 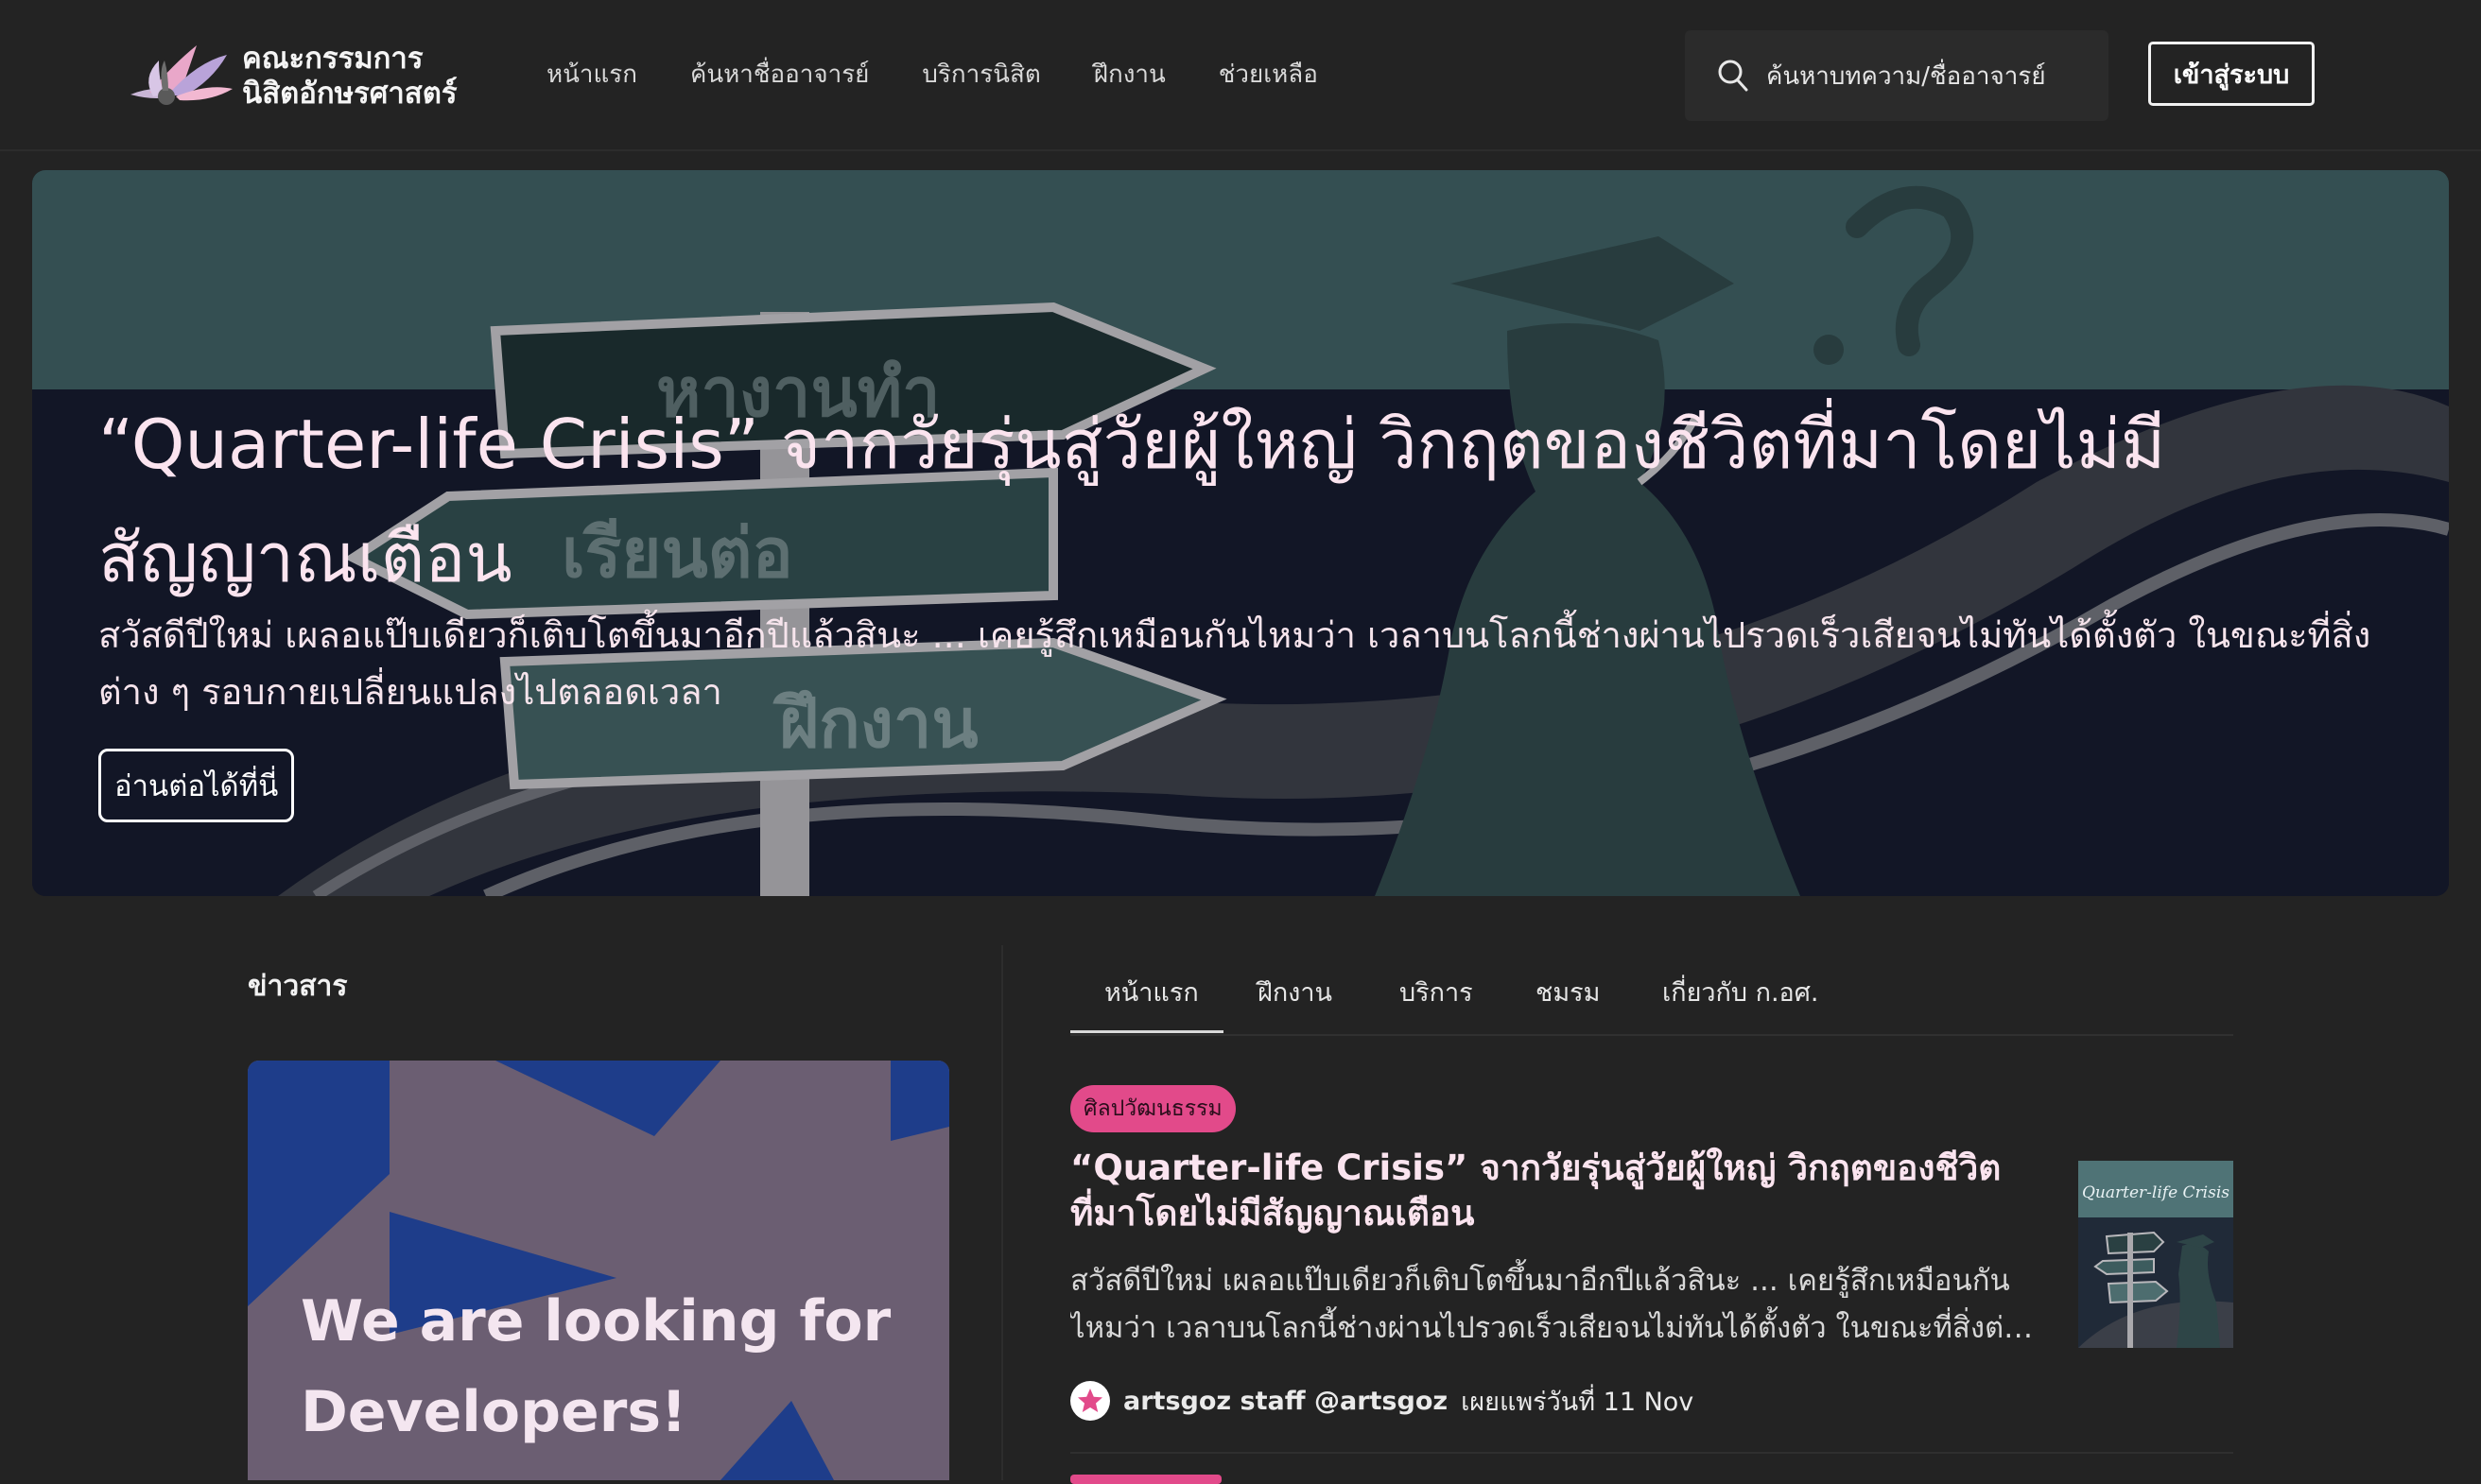 I want to click on author-name: artsgoz staff @artsgoz, so click(x=1286, y=1401).